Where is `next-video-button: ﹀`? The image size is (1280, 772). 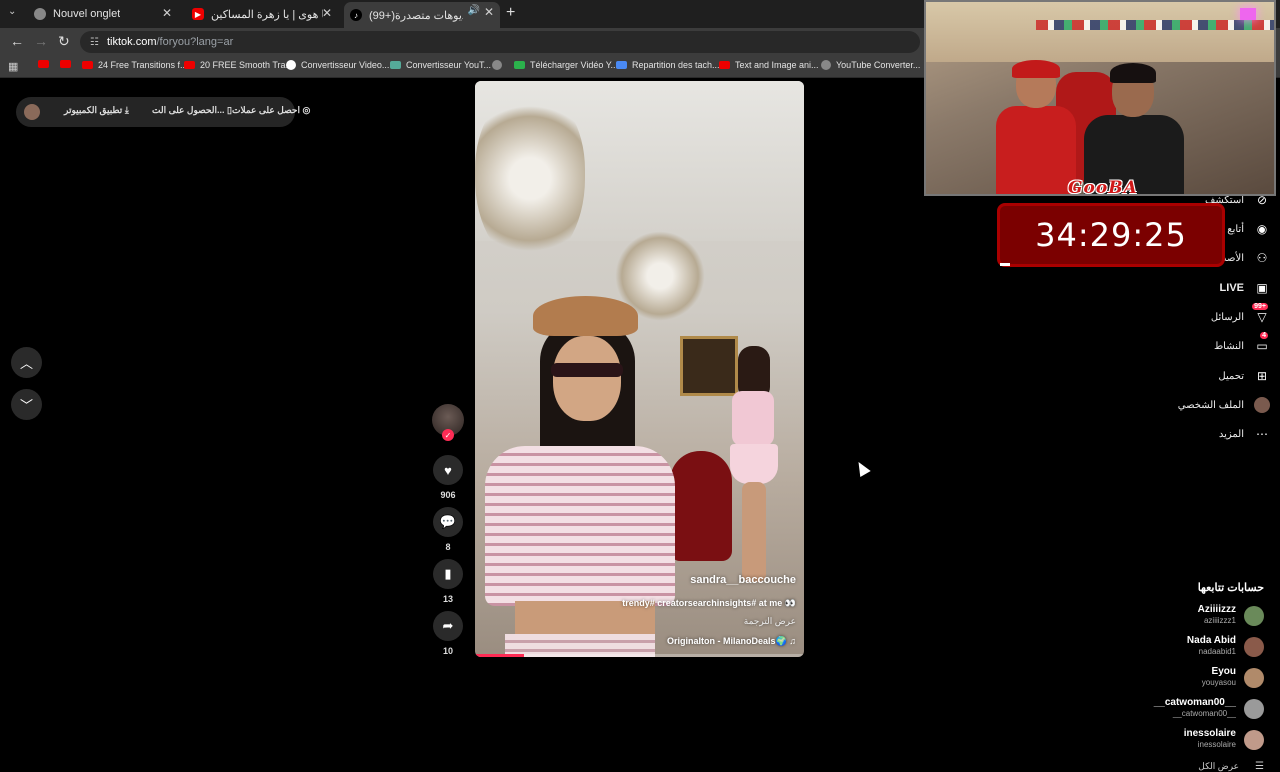
next-video-button: ﹀ is located at coordinates (26, 404).